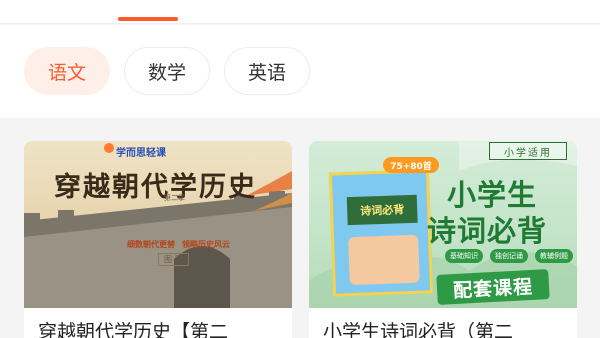  Describe the element at coordinates (554, 256) in the screenshot. I see `cover-pill: 教辅例题` at that location.